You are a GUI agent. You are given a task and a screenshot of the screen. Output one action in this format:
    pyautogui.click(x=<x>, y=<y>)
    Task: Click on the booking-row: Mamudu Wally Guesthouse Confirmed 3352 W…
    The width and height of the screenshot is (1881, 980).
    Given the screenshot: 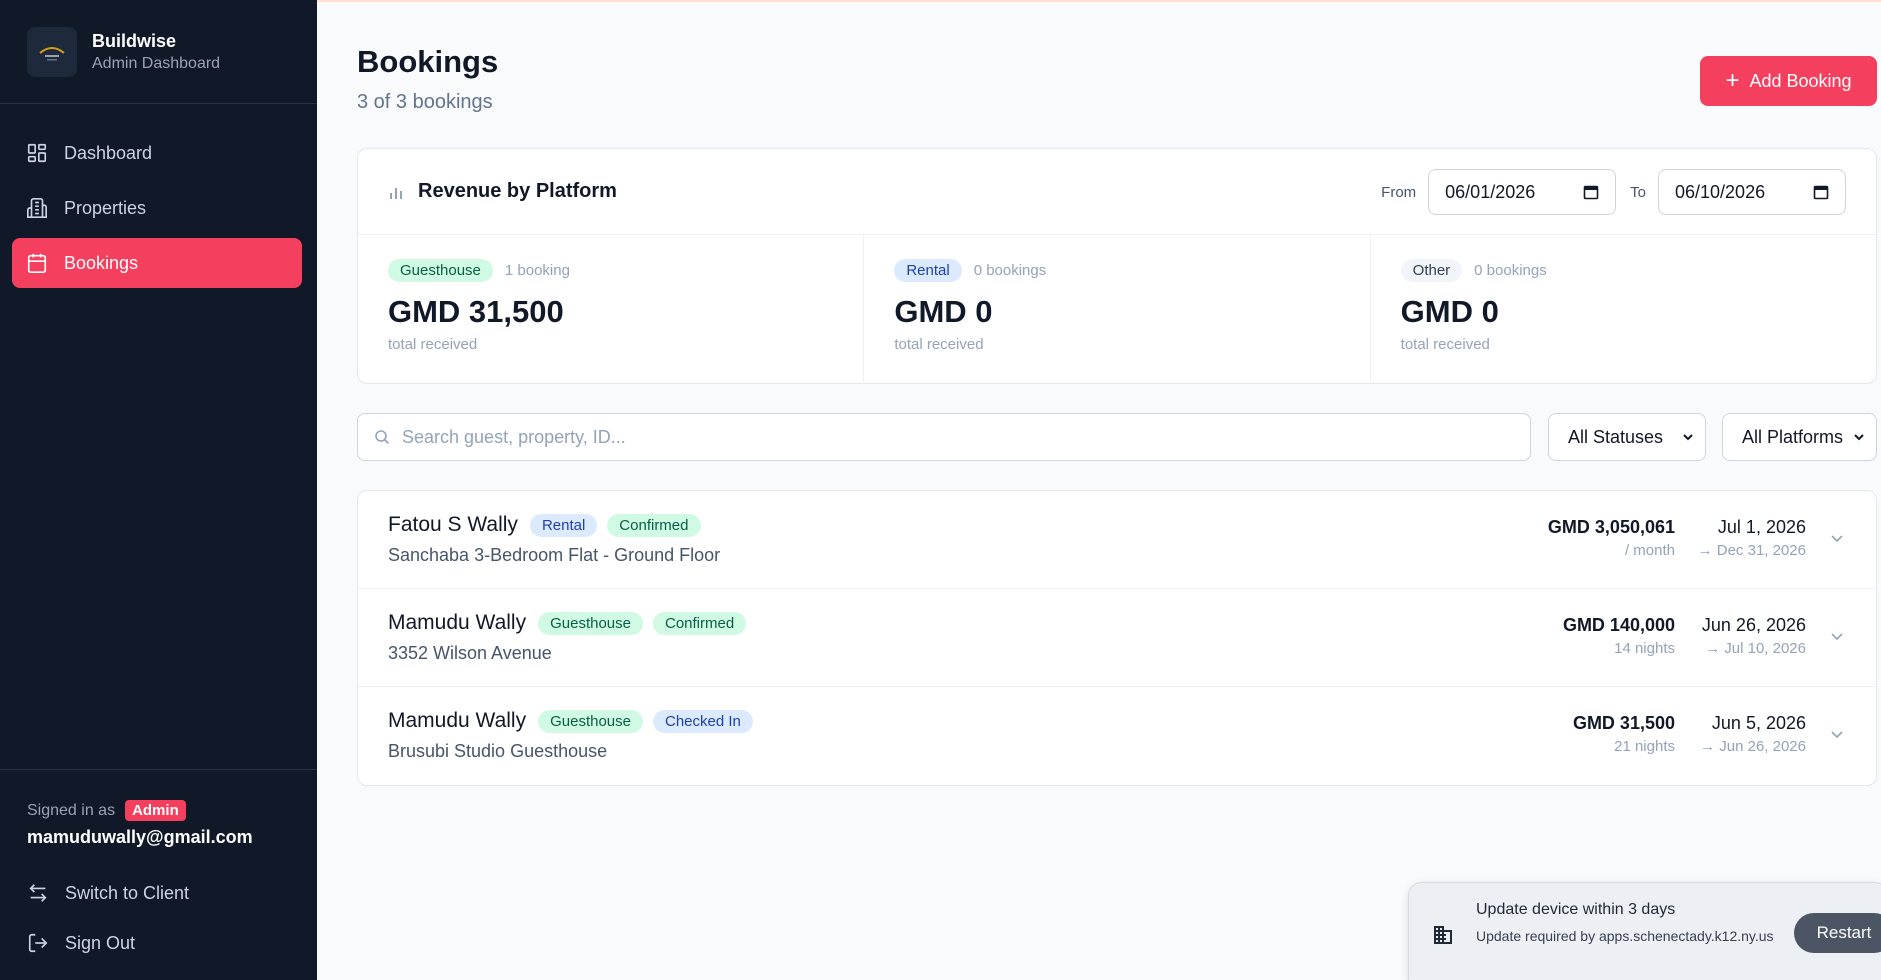 What is the action you would take?
    pyautogui.click(x=1117, y=638)
    